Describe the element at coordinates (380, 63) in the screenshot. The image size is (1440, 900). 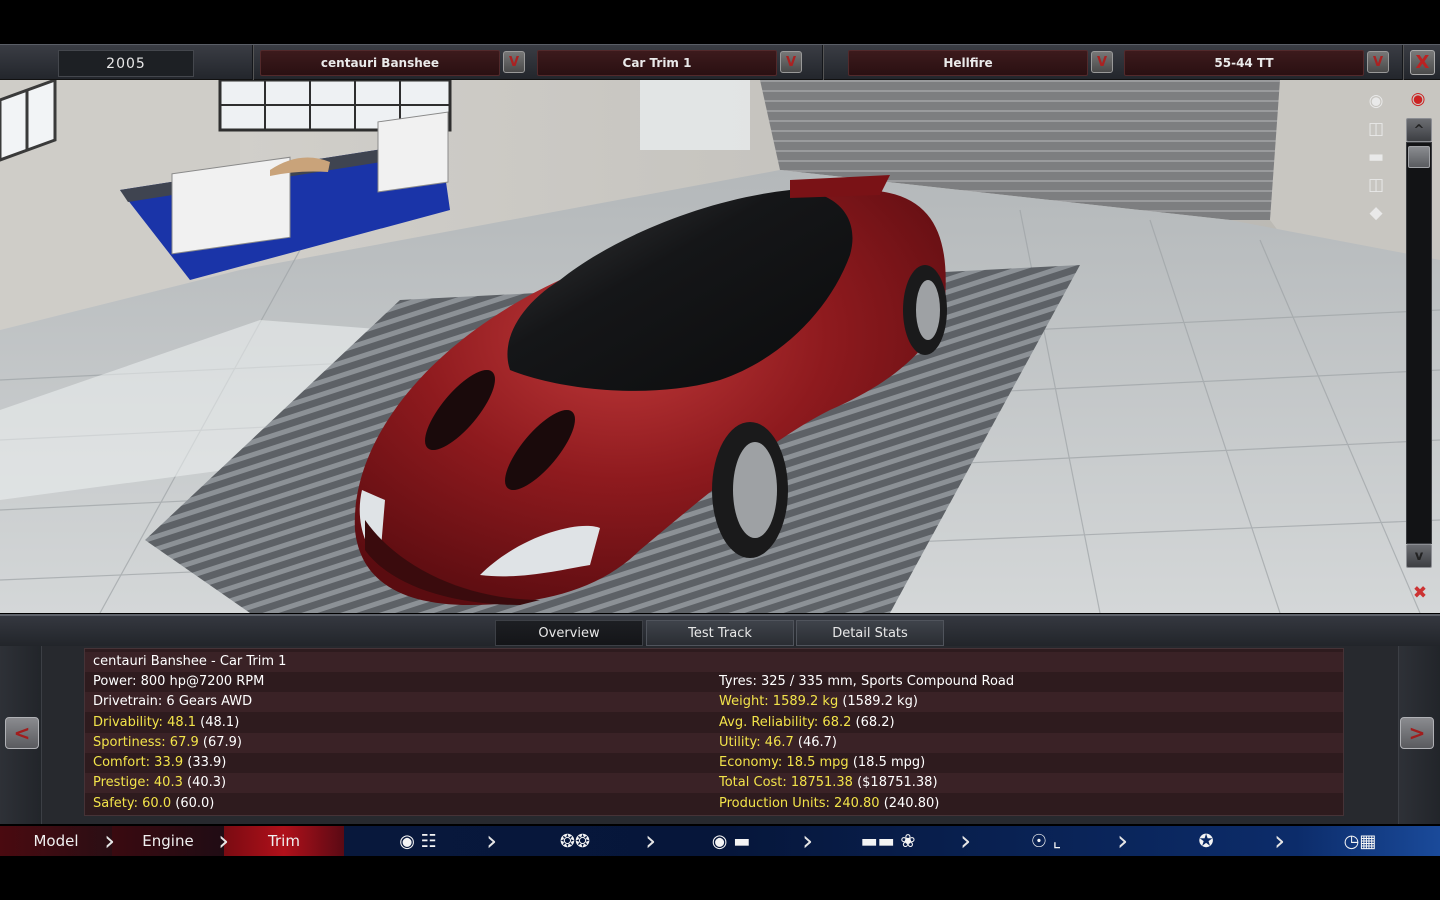
I see `model-select: centauri Banshee` at that location.